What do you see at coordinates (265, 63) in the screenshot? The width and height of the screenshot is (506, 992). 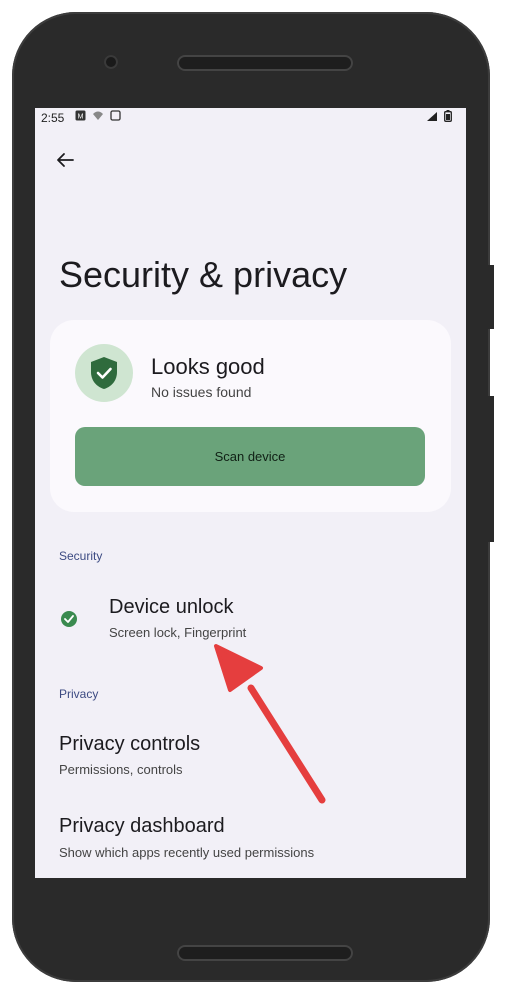 I see `top-speaker` at bounding box center [265, 63].